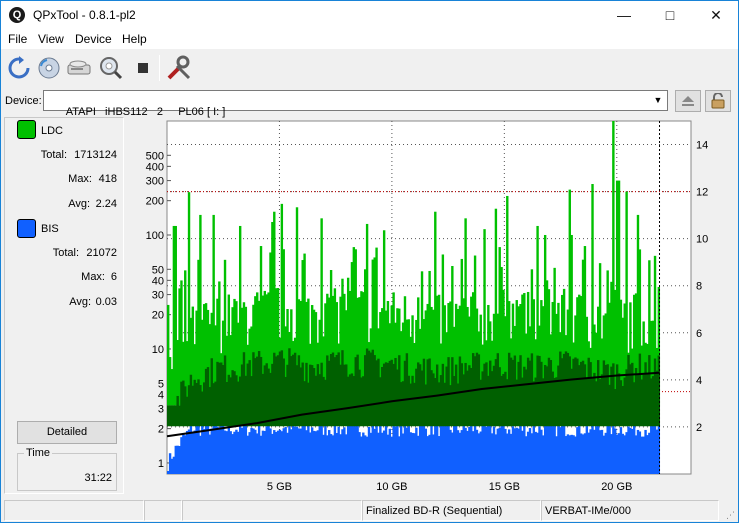  Describe the element at coordinates (670, 15) in the screenshot. I see `maximize-button: □` at that location.